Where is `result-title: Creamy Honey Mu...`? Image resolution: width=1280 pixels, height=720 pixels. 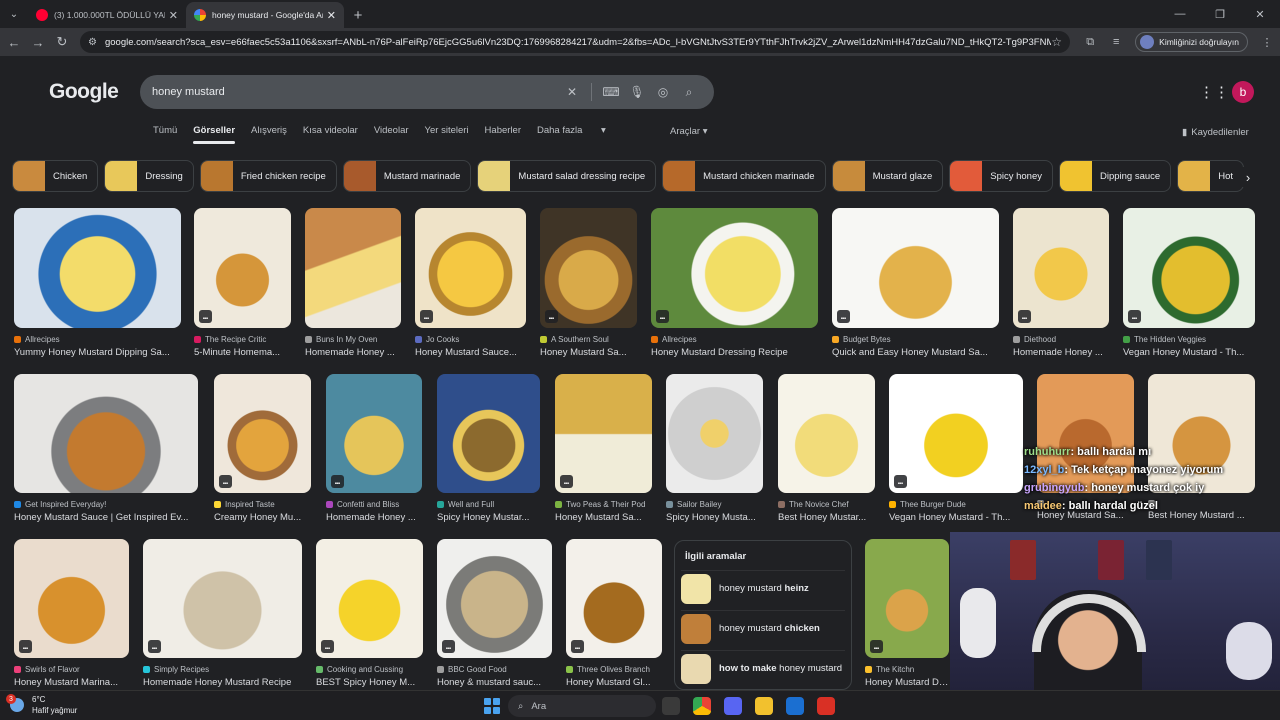 result-title: Creamy Honey Mu... is located at coordinates (262, 517).